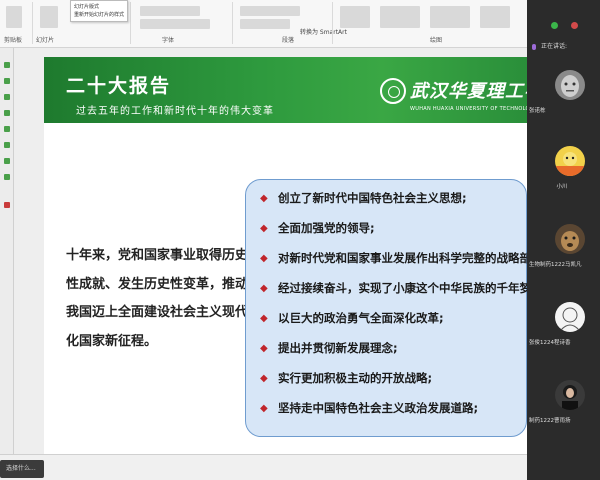 The width and height of the screenshot is (600, 480). What do you see at coordinates (400, 17) in the screenshot?
I see `arrange-icon` at bounding box center [400, 17].